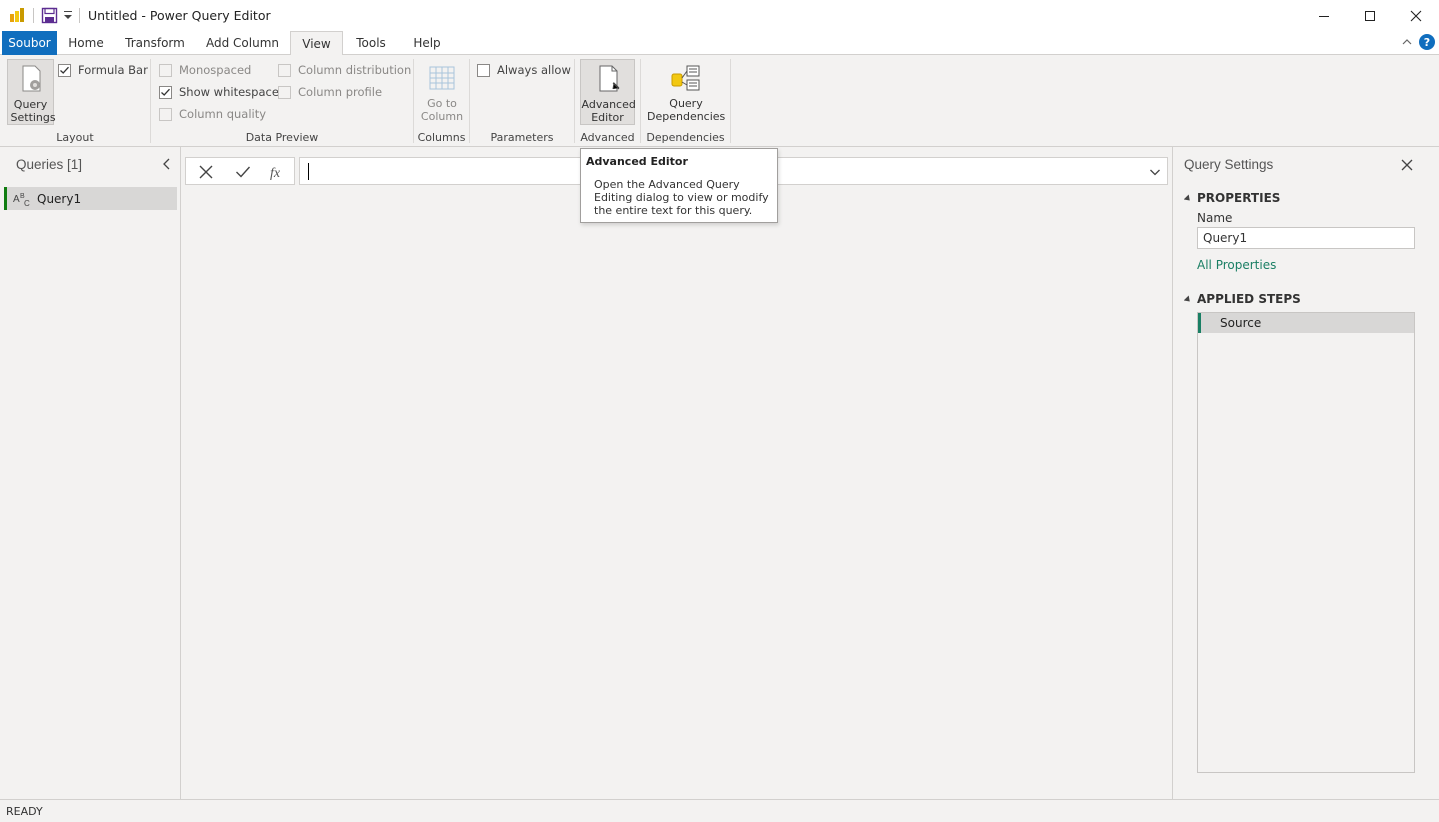 Image resolution: width=1439 pixels, height=822 pixels. Describe the element at coordinates (17, 15) in the screenshot. I see `power-bi-icon` at that location.